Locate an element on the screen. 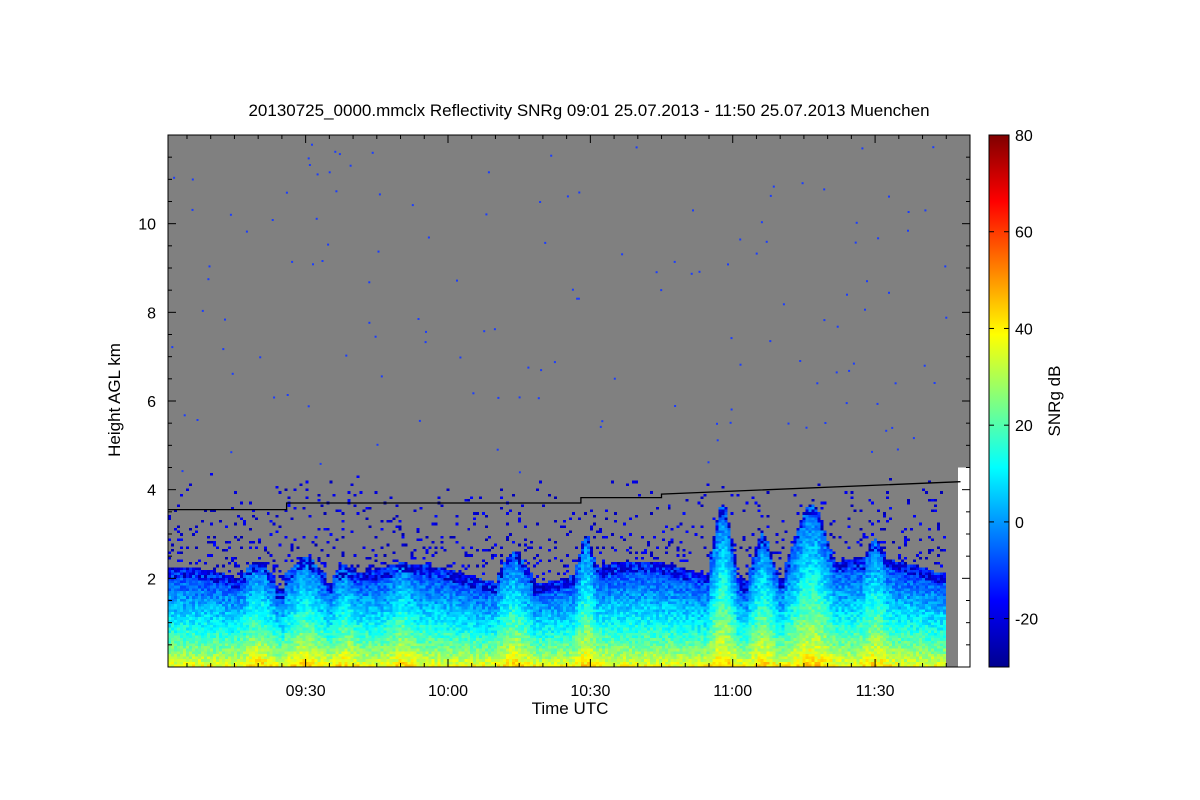 This screenshot has height=800, width=1200. colorbar-tick-label: 0 is located at coordinates (1019, 523).